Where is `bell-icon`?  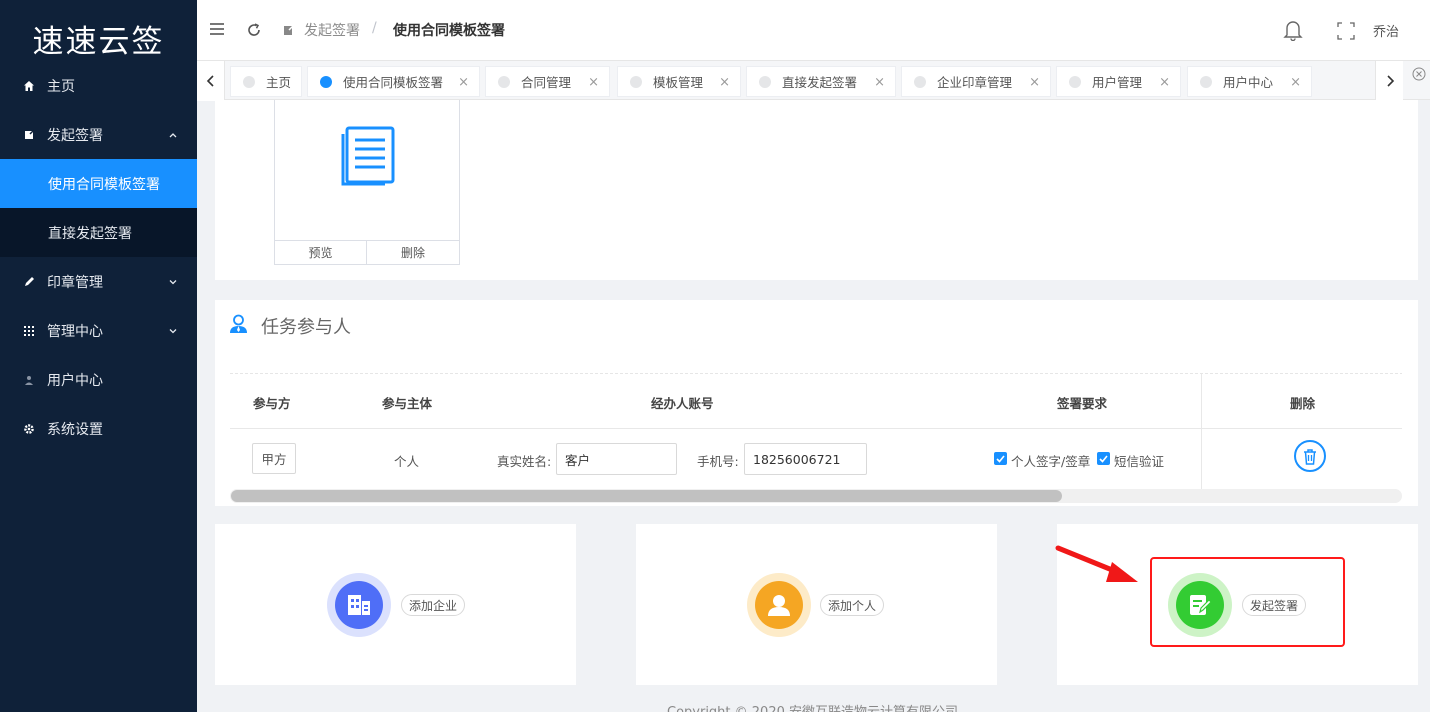 bell-icon is located at coordinates (1293, 30).